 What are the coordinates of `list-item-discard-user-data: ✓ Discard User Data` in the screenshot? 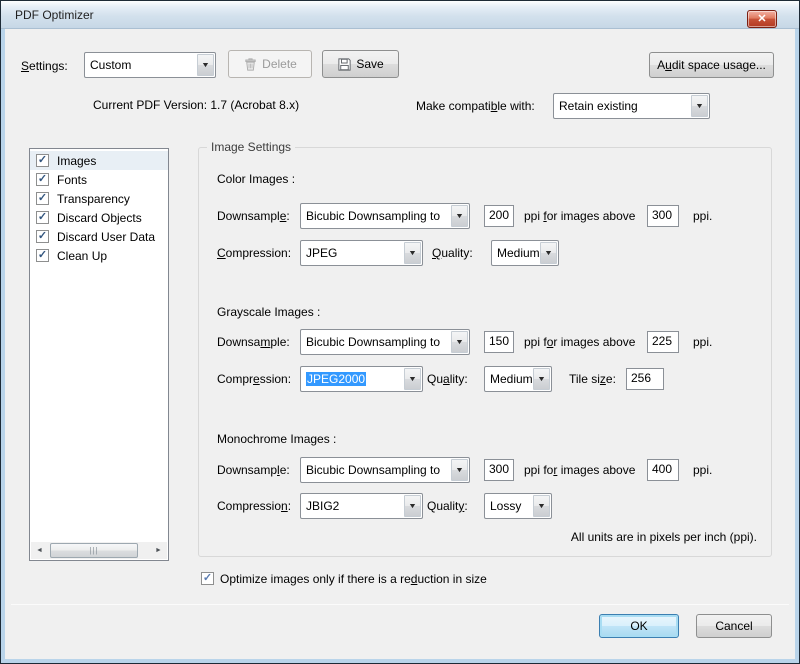 It's located at (99, 236).